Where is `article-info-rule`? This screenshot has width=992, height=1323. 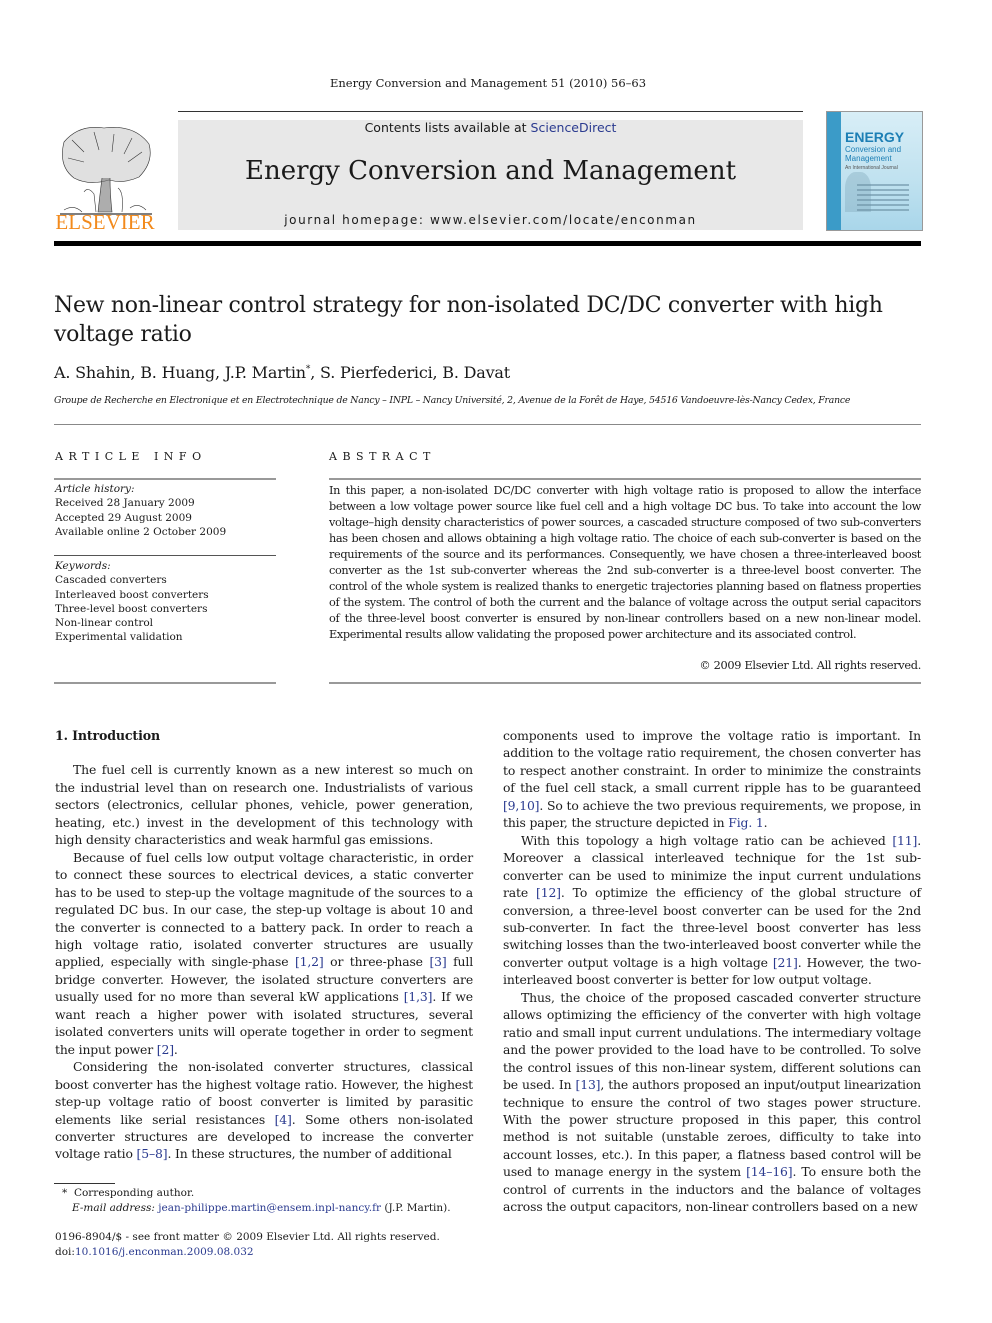 article-info-rule is located at coordinates (165, 479).